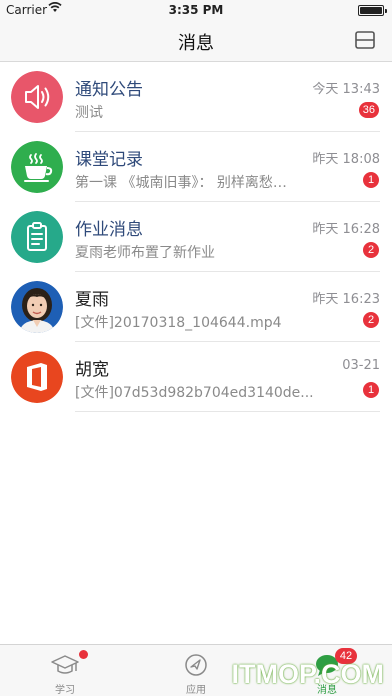 The width and height of the screenshot is (392, 696). What do you see at coordinates (346, 89) in the screenshot?
I see `message-time: 今天 13:43` at bounding box center [346, 89].